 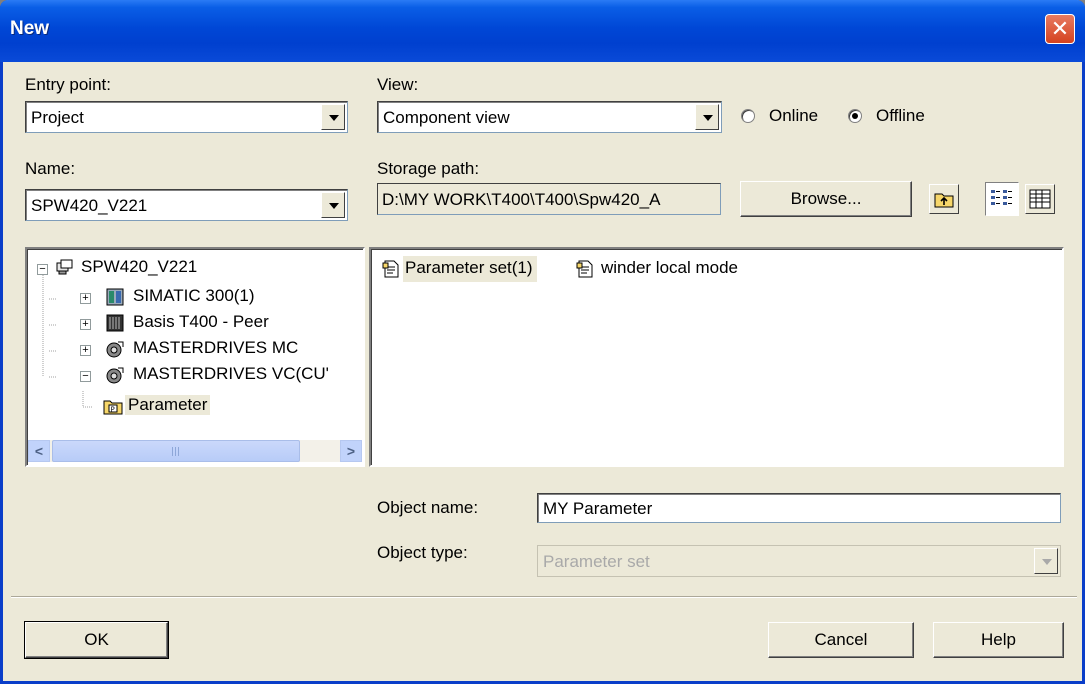 I want to click on svg-text: P, so click(x=113, y=410).